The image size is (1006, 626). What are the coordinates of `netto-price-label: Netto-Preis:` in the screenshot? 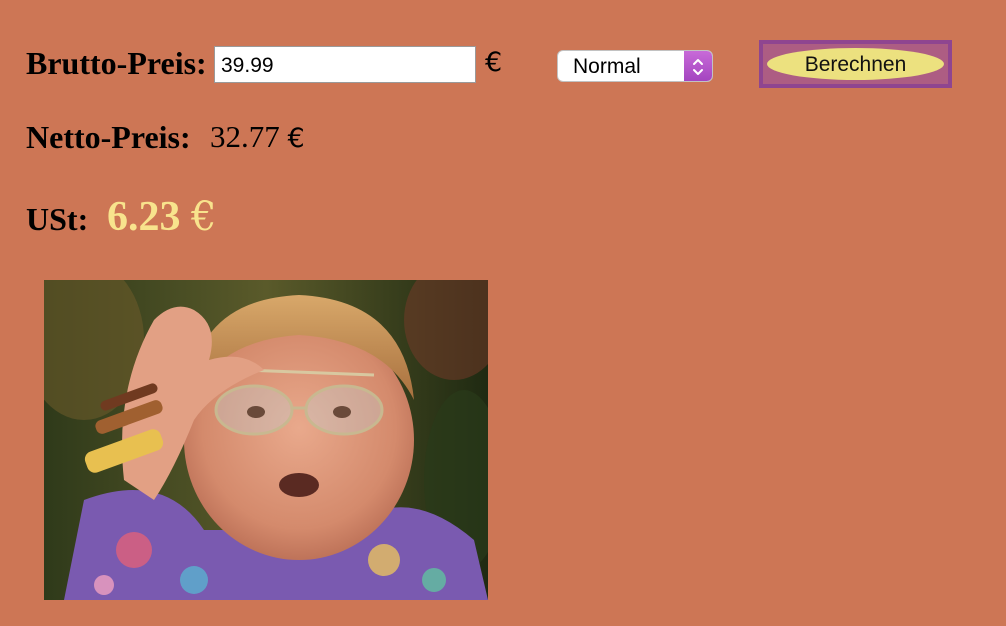 It's located at (108, 137).